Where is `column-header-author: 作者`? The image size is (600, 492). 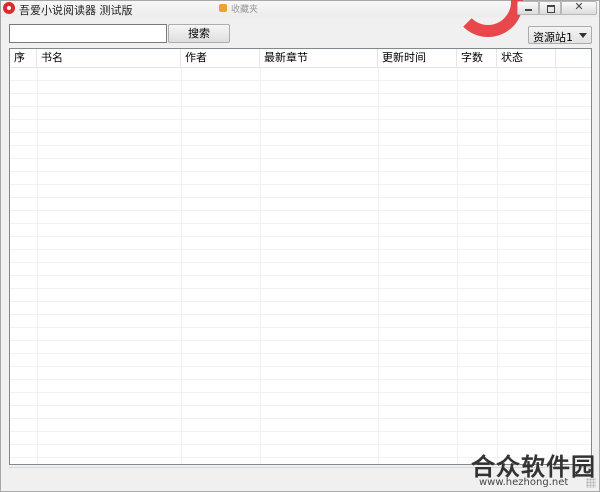
column-header-author: 作者 is located at coordinates (220, 58).